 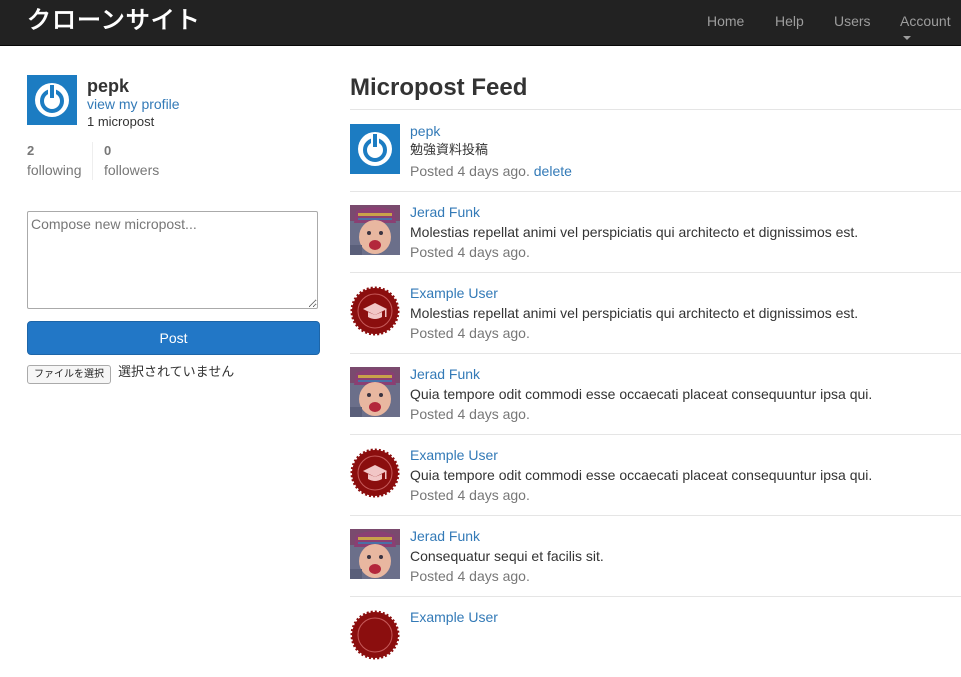 What do you see at coordinates (92, 161) in the screenshot?
I see `stats-divider` at bounding box center [92, 161].